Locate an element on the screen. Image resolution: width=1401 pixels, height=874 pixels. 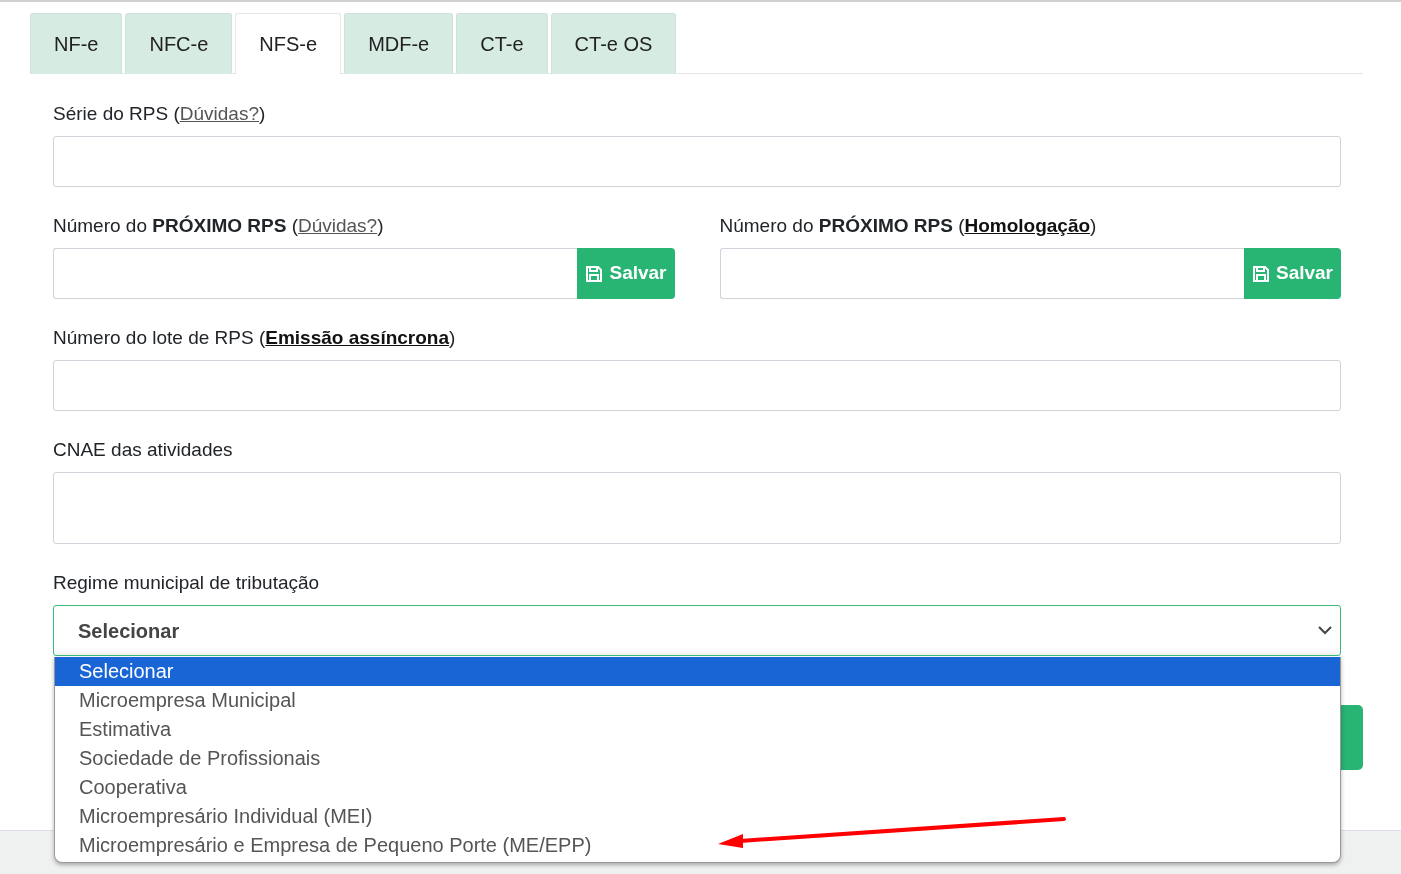
tab: NF-e is located at coordinates (76, 43).